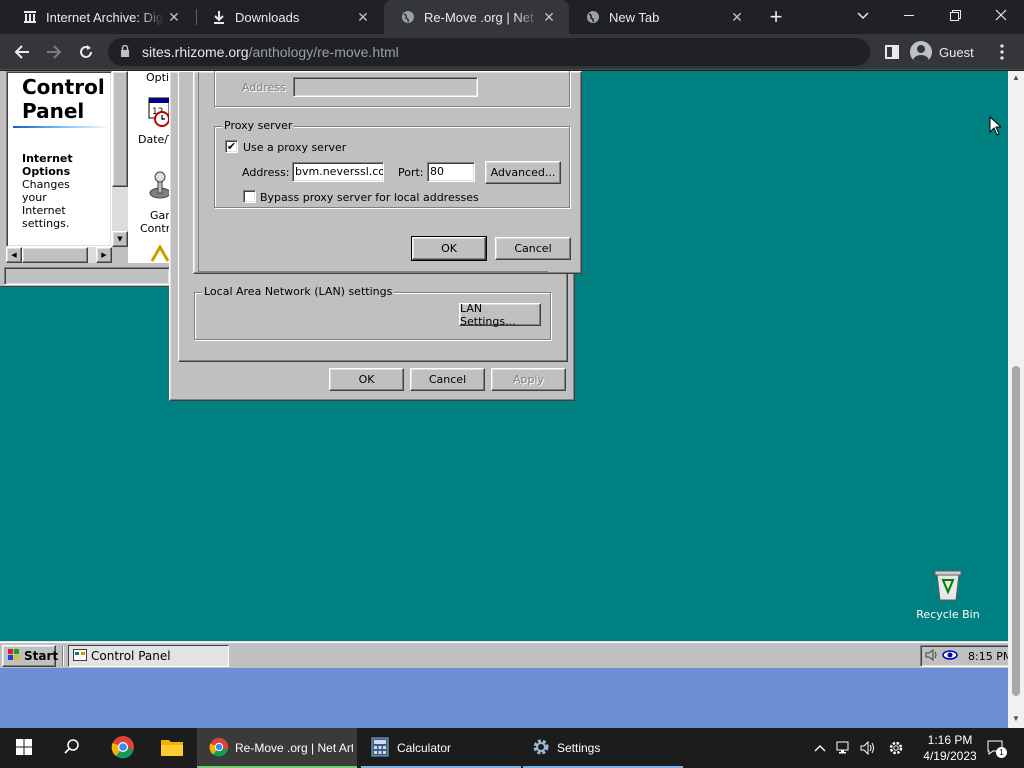 Image resolution: width=1024 pixels, height=768 pixels. What do you see at coordinates (603, 748) in the screenshot?
I see `taskbar-item-settings: Settings` at bounding box center [603, 748].